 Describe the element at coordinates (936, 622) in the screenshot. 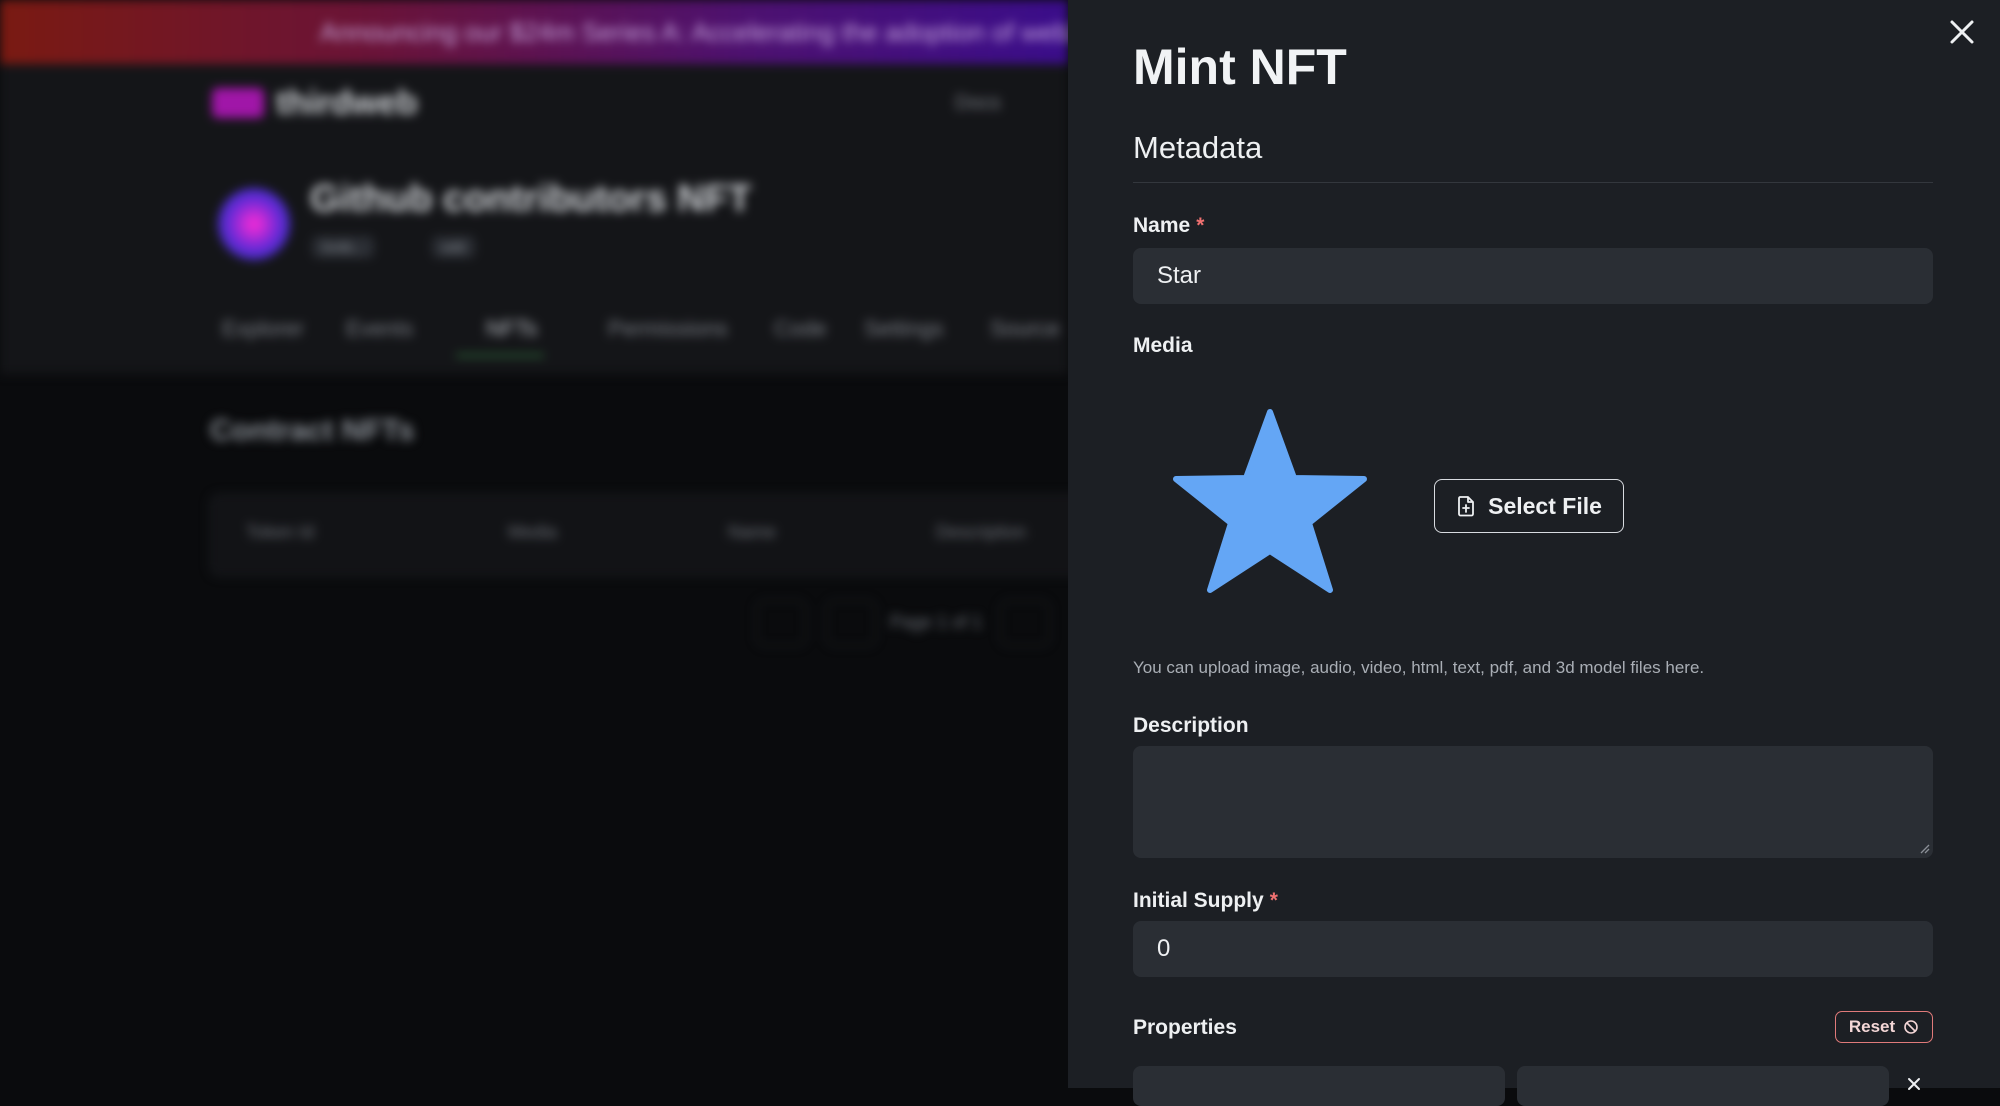

I see `pager-text: Page 1 of 1` at that location.